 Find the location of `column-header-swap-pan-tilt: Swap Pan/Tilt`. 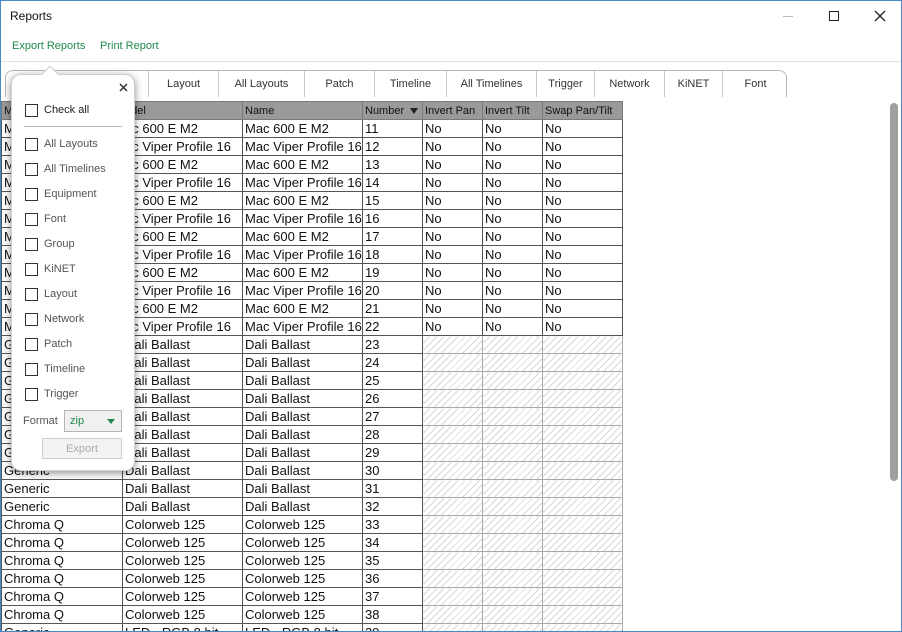

column-header-swap-pan-tilt: Swap Pan/Tilt is located at coordinates (582, 110).